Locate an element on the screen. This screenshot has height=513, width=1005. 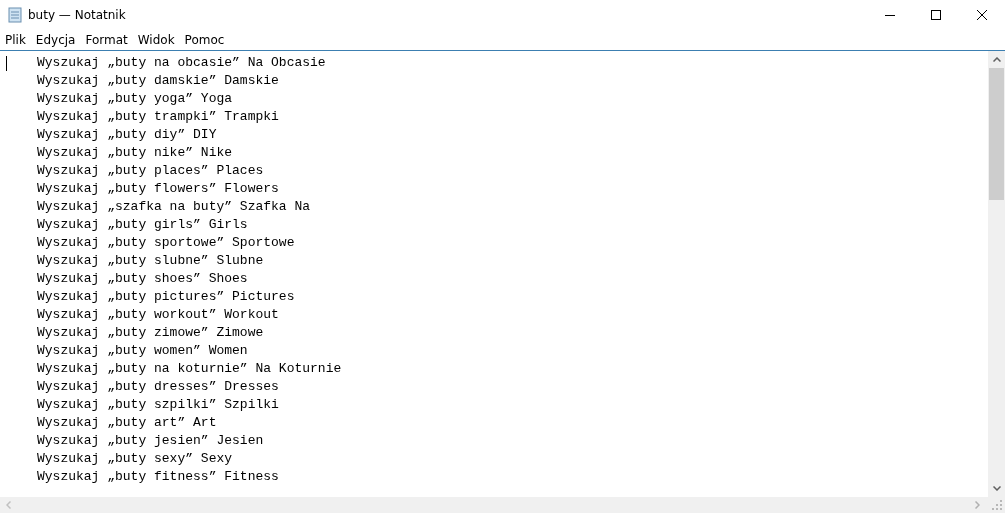
text-line: Wyszukaj „buty places” Places is located at coordinates (151, 171).